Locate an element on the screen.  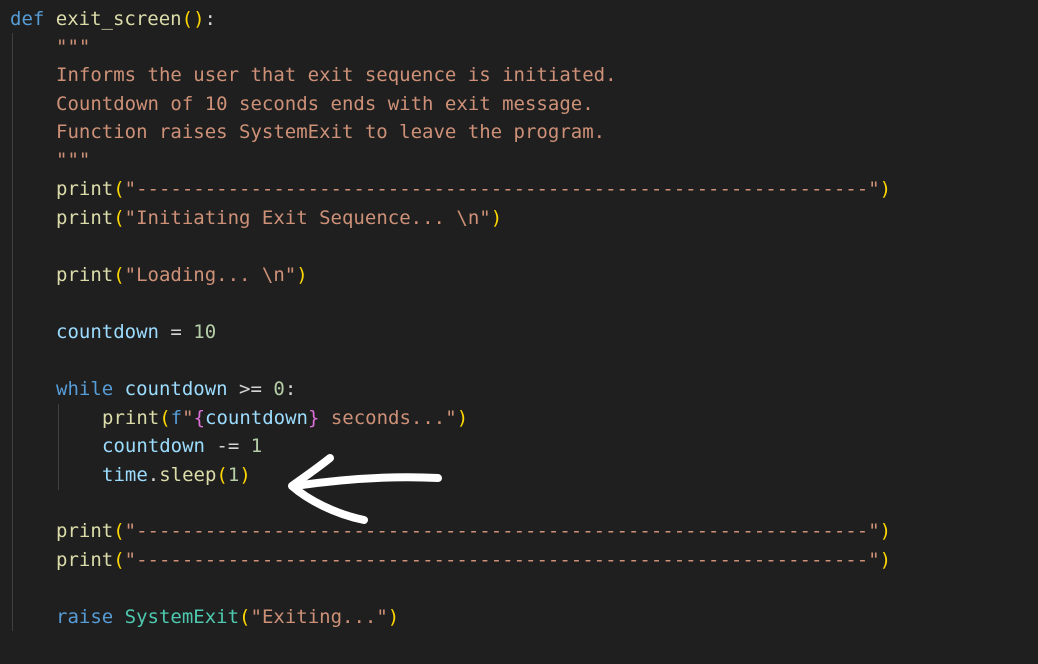
code-line-countdown-assign: countdown = 10 is located at coordinates (136, 332).